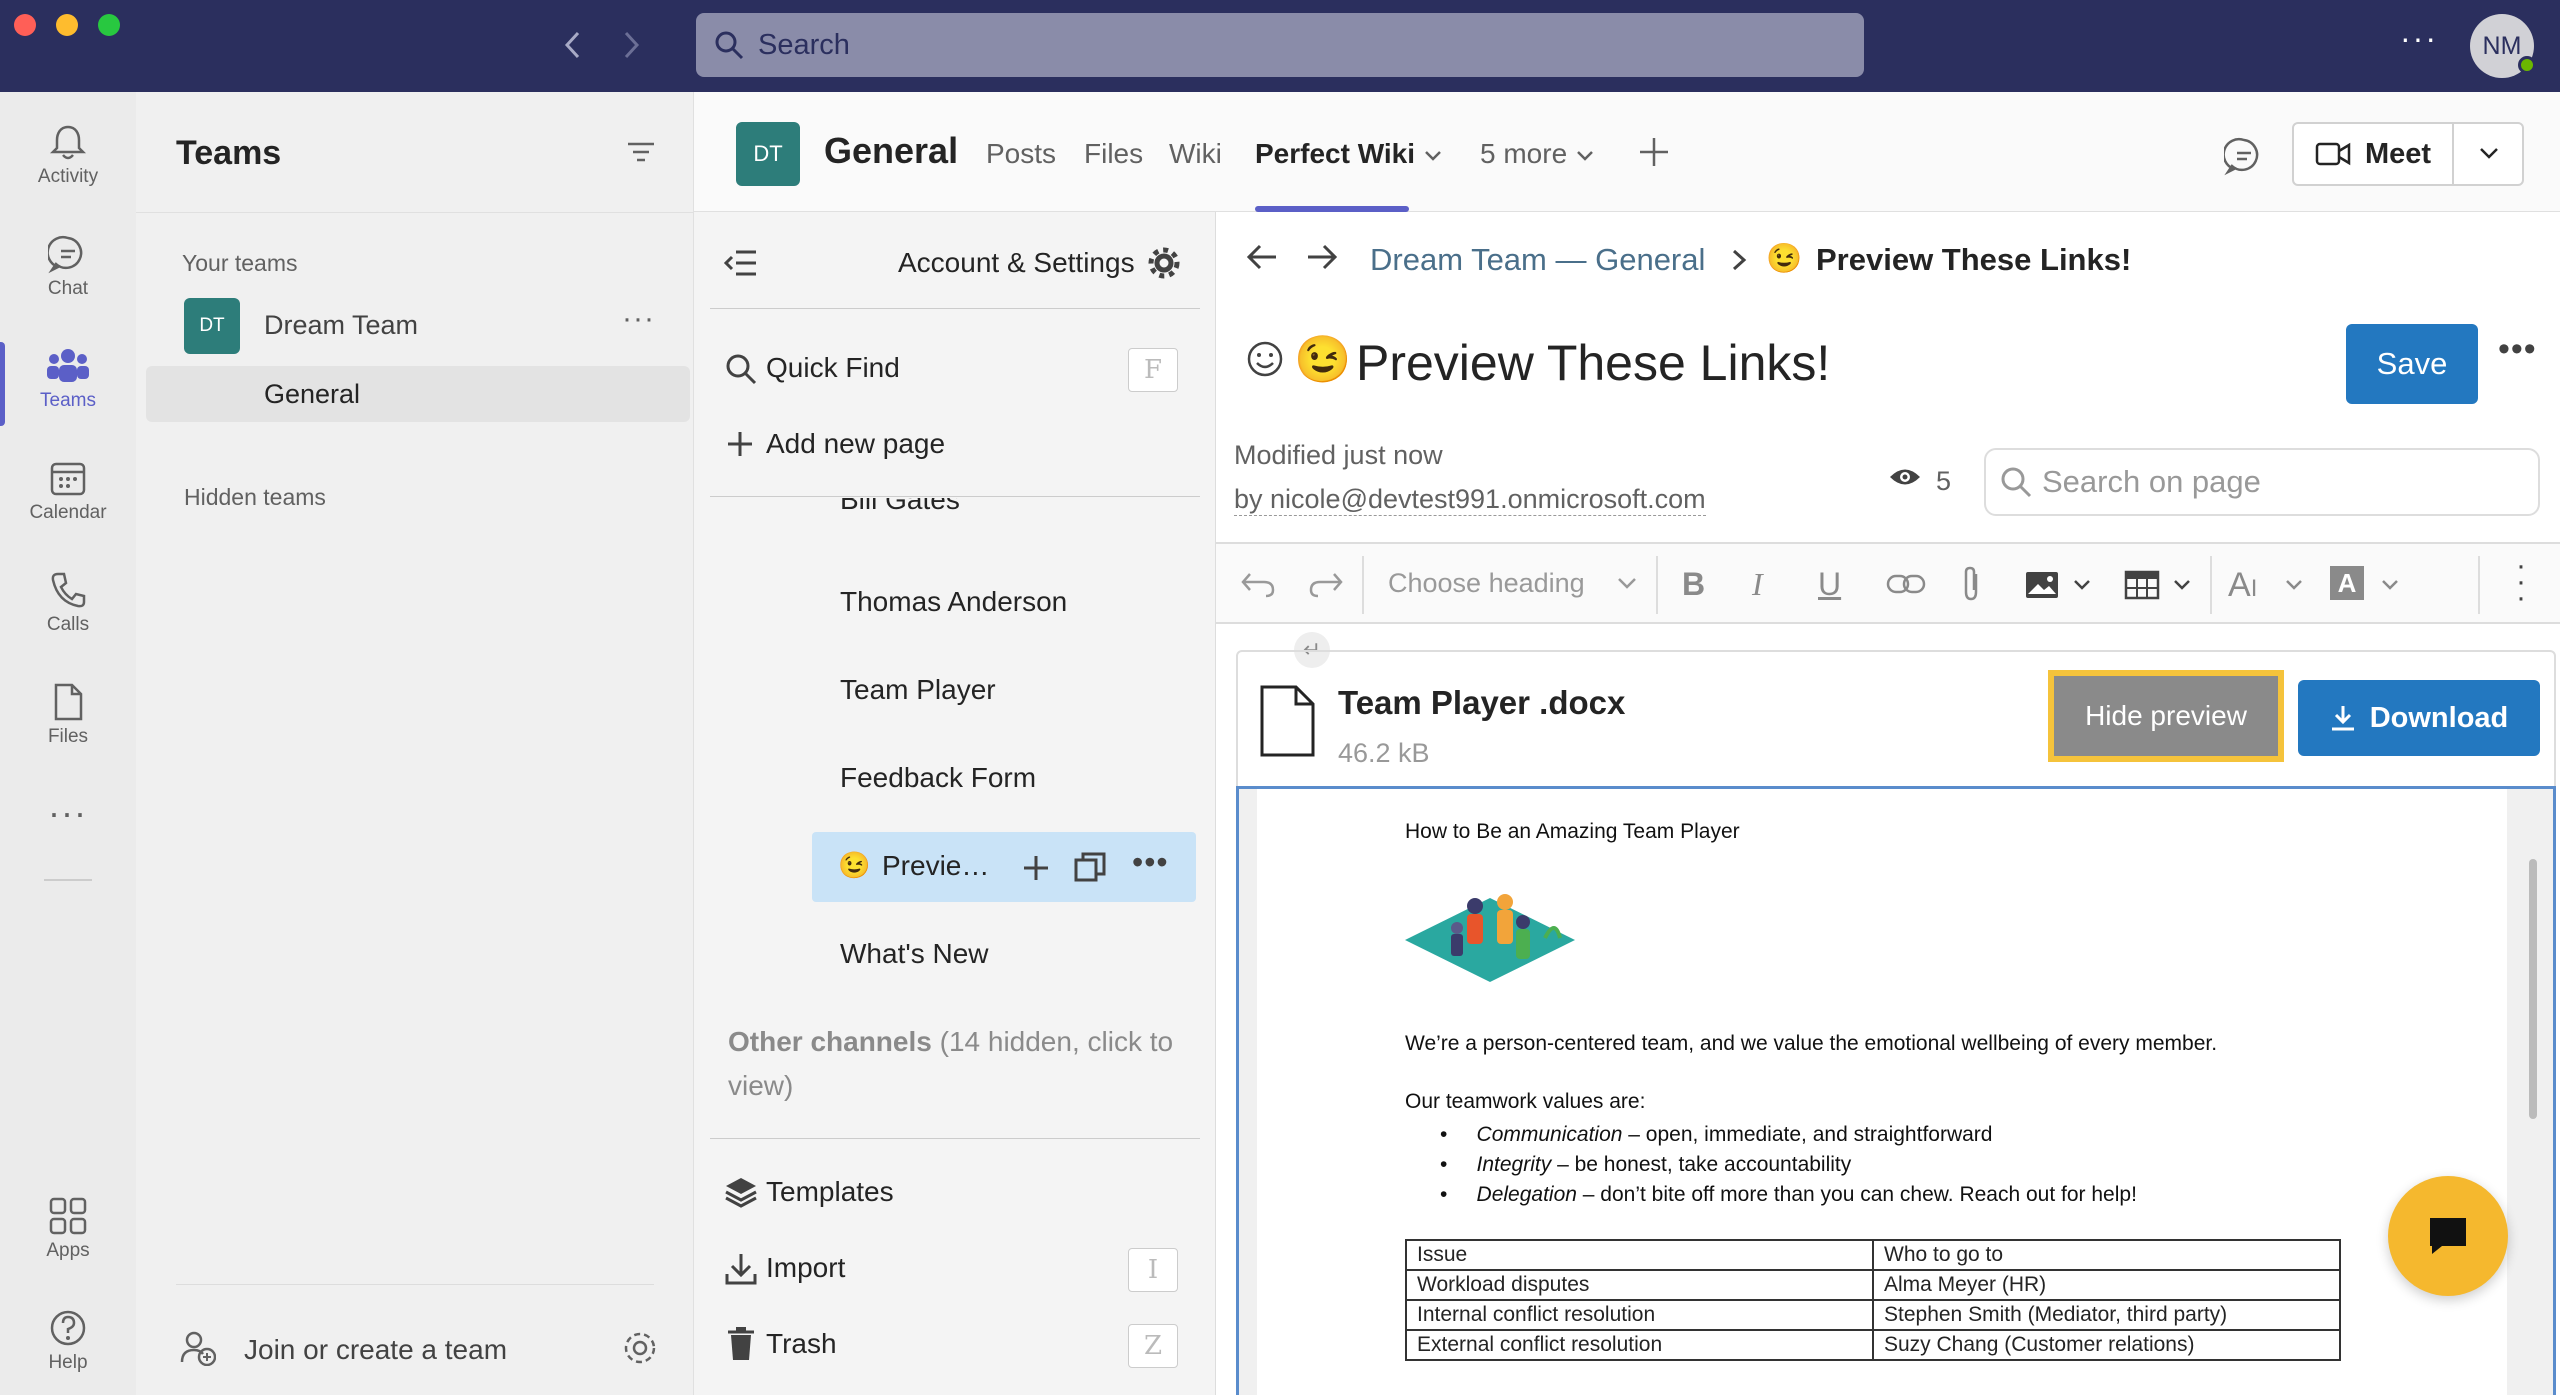  I want to click on rail-teams: Teams, so click(68, 382).